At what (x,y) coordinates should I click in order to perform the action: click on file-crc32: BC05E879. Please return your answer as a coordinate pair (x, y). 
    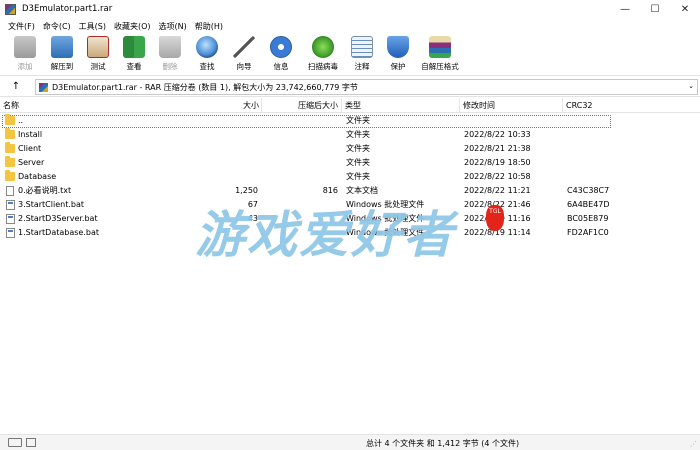
    Looking at the image, I should click on (588, 218).